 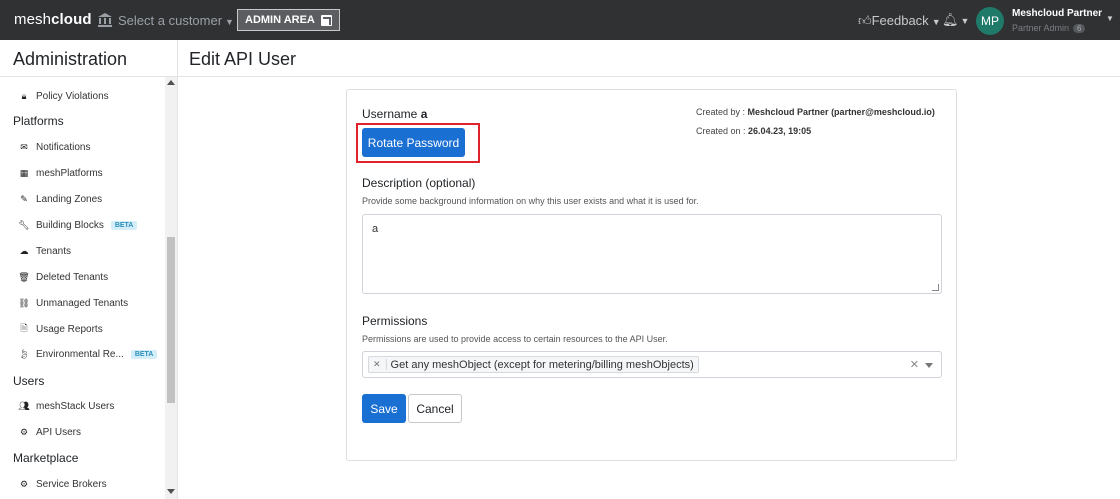 What do you see at coordinates (24, 224) in the screenshot?
I see `wrench-icon: 🔧︎` at bounding box center [24, 224].